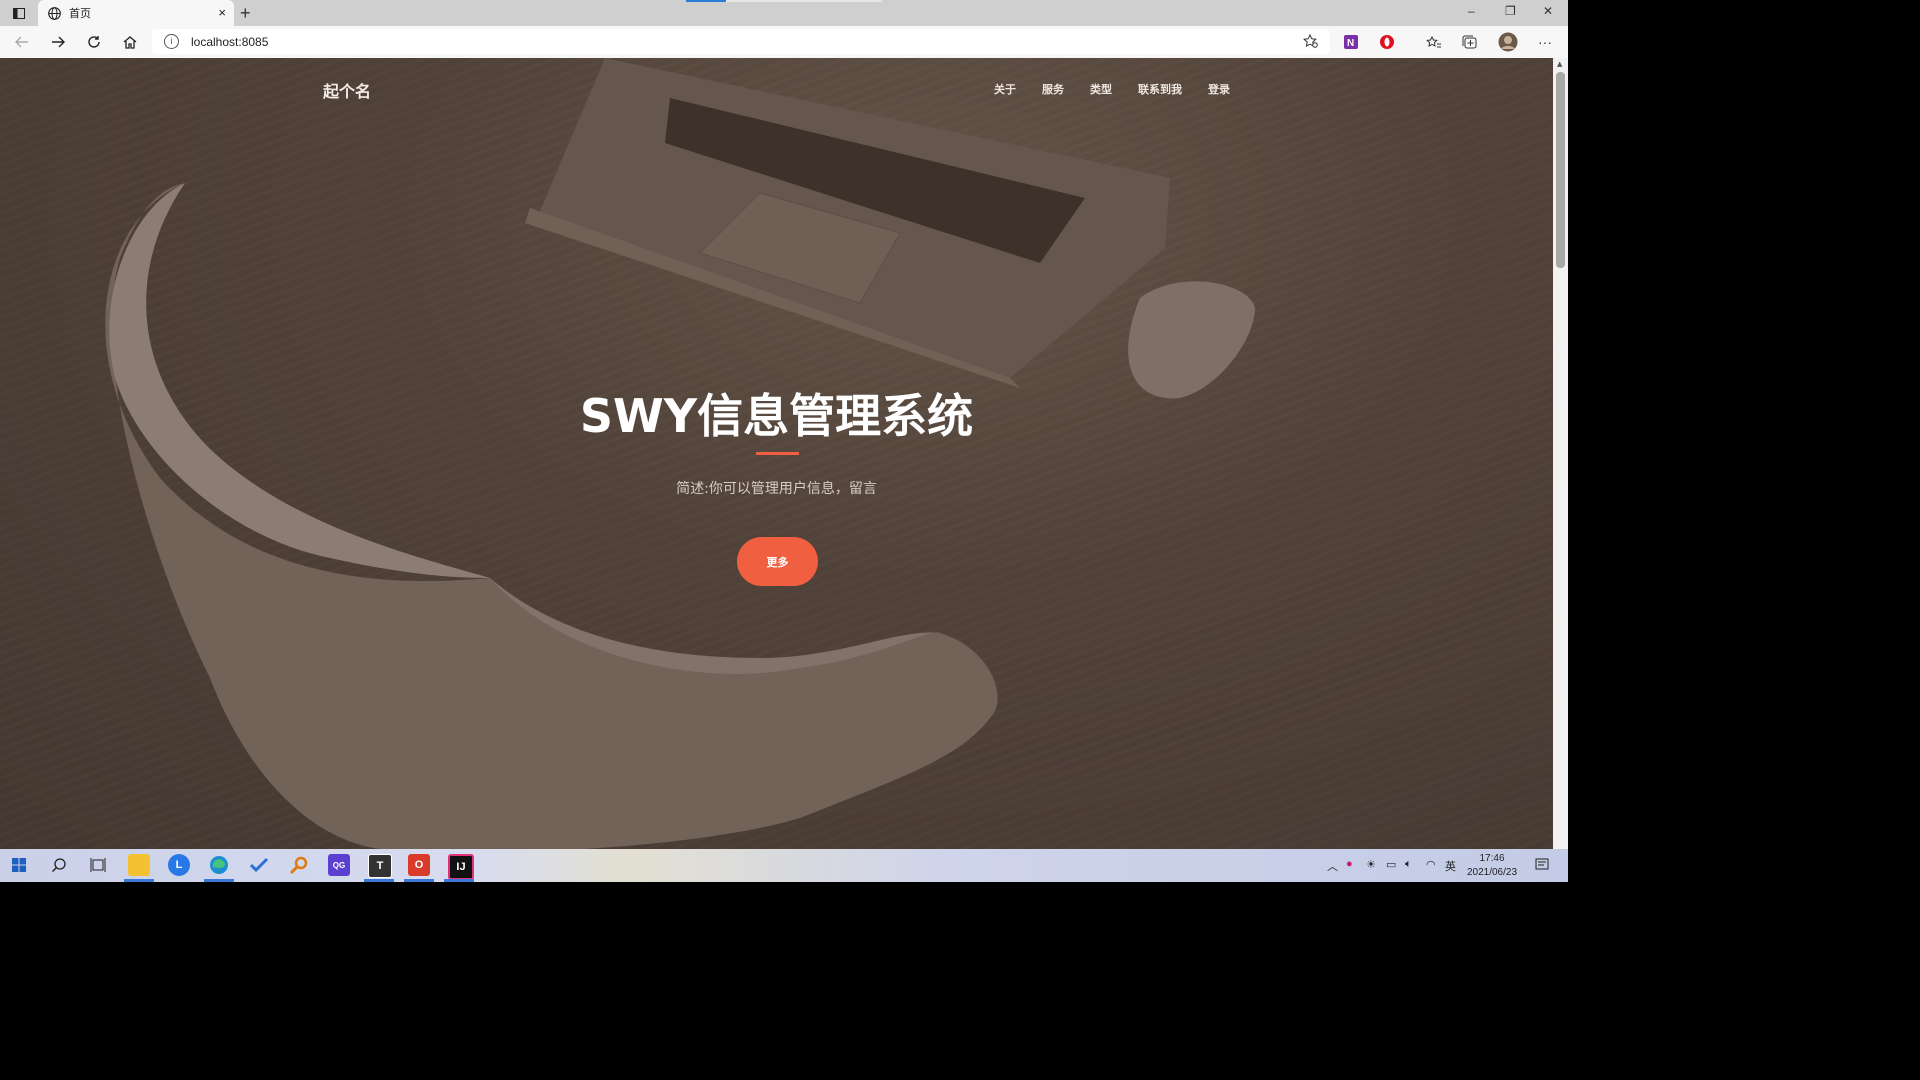  Describe the element at coordinates (19, 13) in the screenshot. I see `tab-actions-icon` at that location.